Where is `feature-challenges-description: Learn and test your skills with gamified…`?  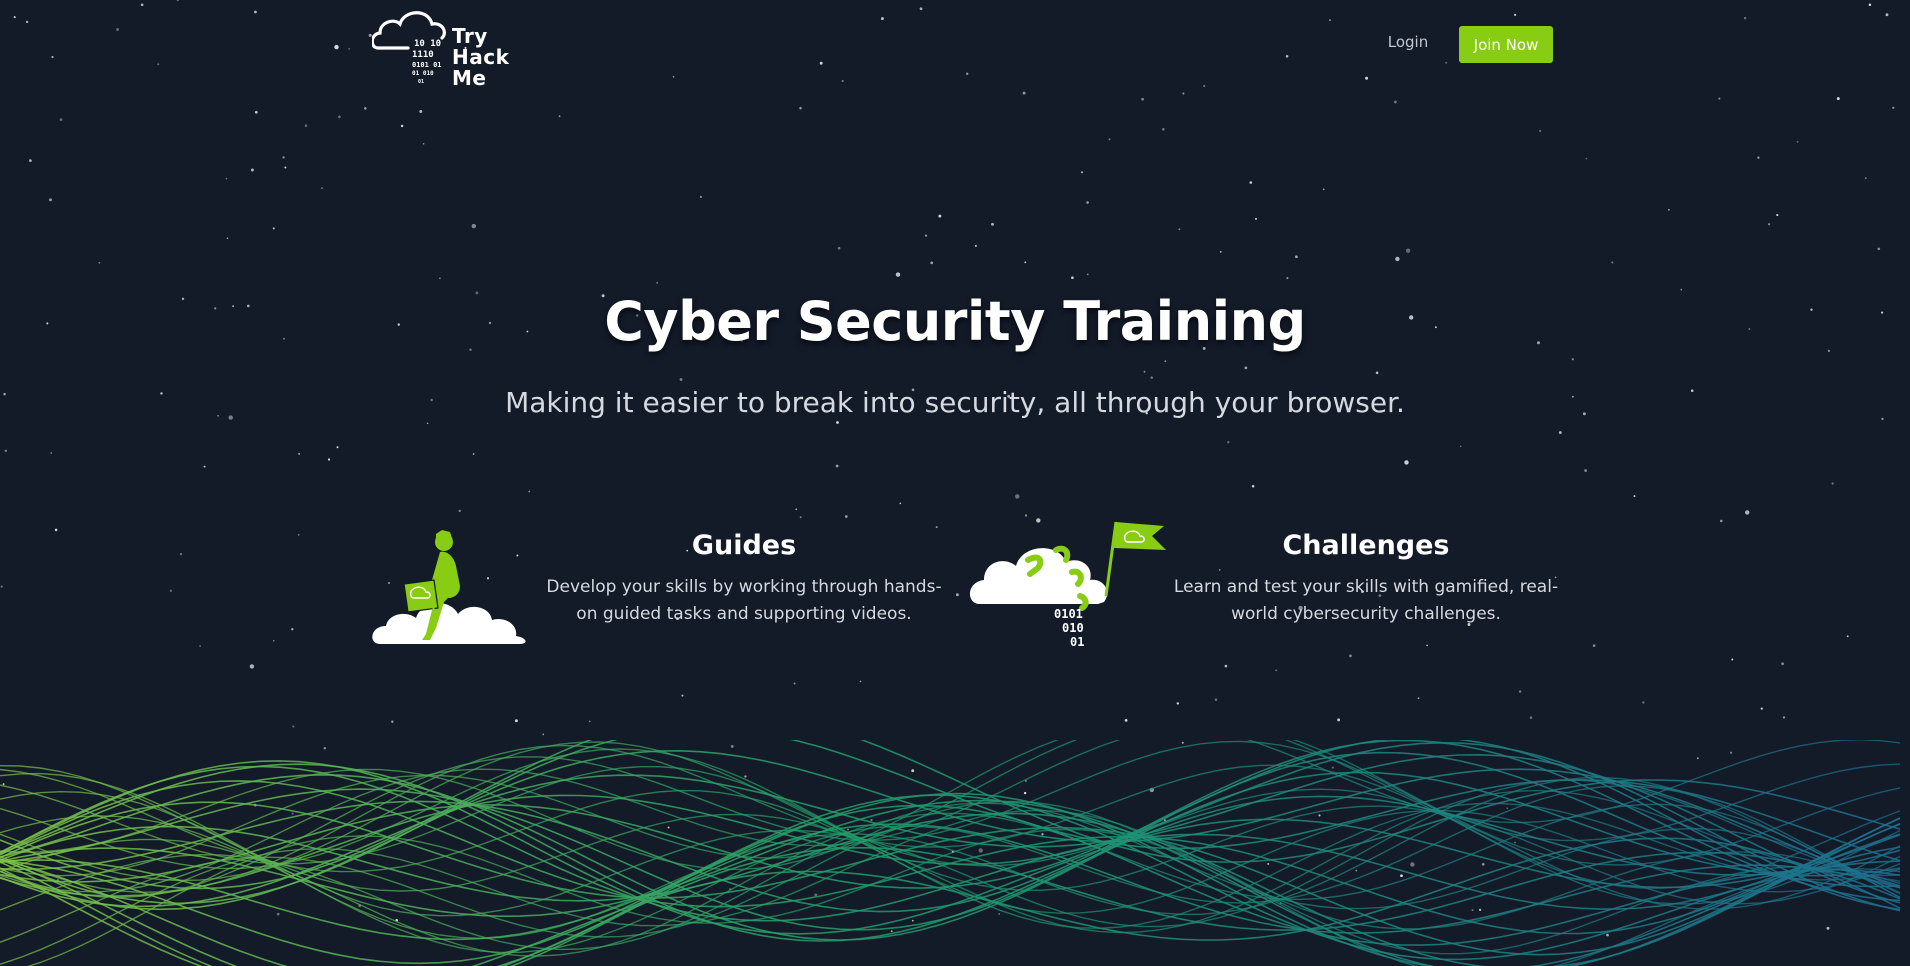
feature-challenges-description: Learn and test your skills with gamified… is located at coordinates (1366, 600).